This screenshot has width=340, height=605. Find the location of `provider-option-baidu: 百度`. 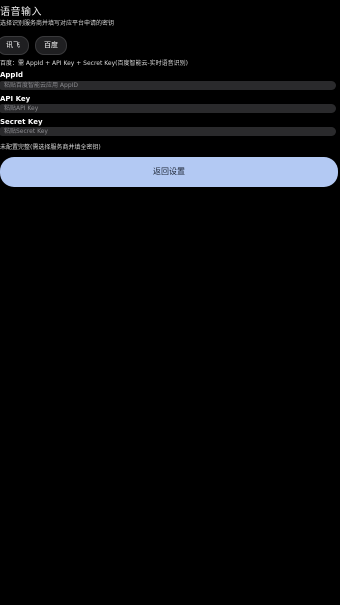

provider-option-baidu: 百度 is located at coordinates (51, 45).